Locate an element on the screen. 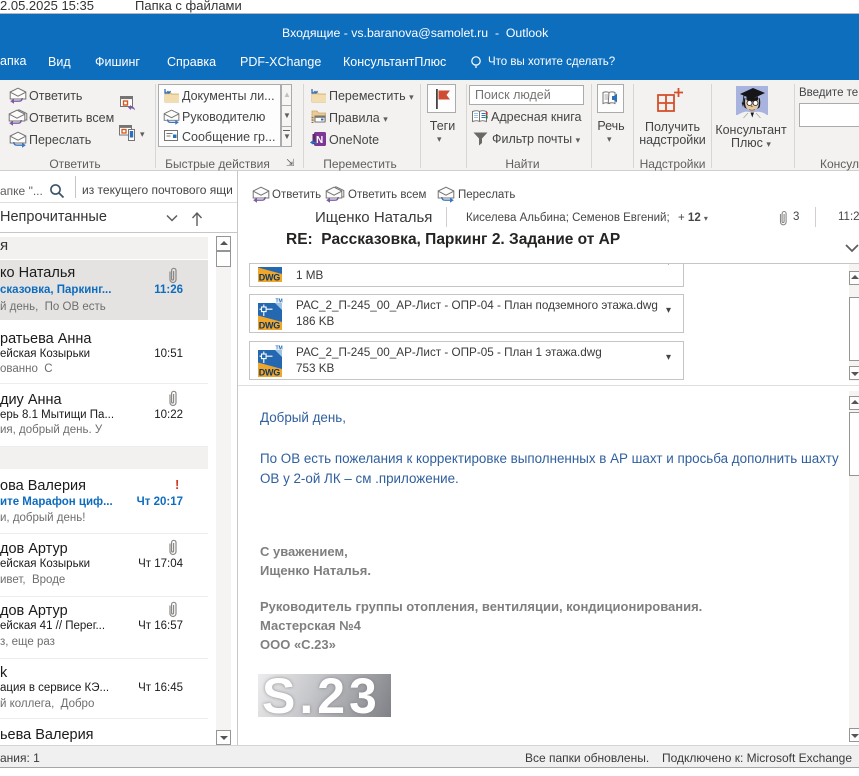 The height and width of the screenshot is (776, 859). svg-text: N is located at coordinates (319, 140).